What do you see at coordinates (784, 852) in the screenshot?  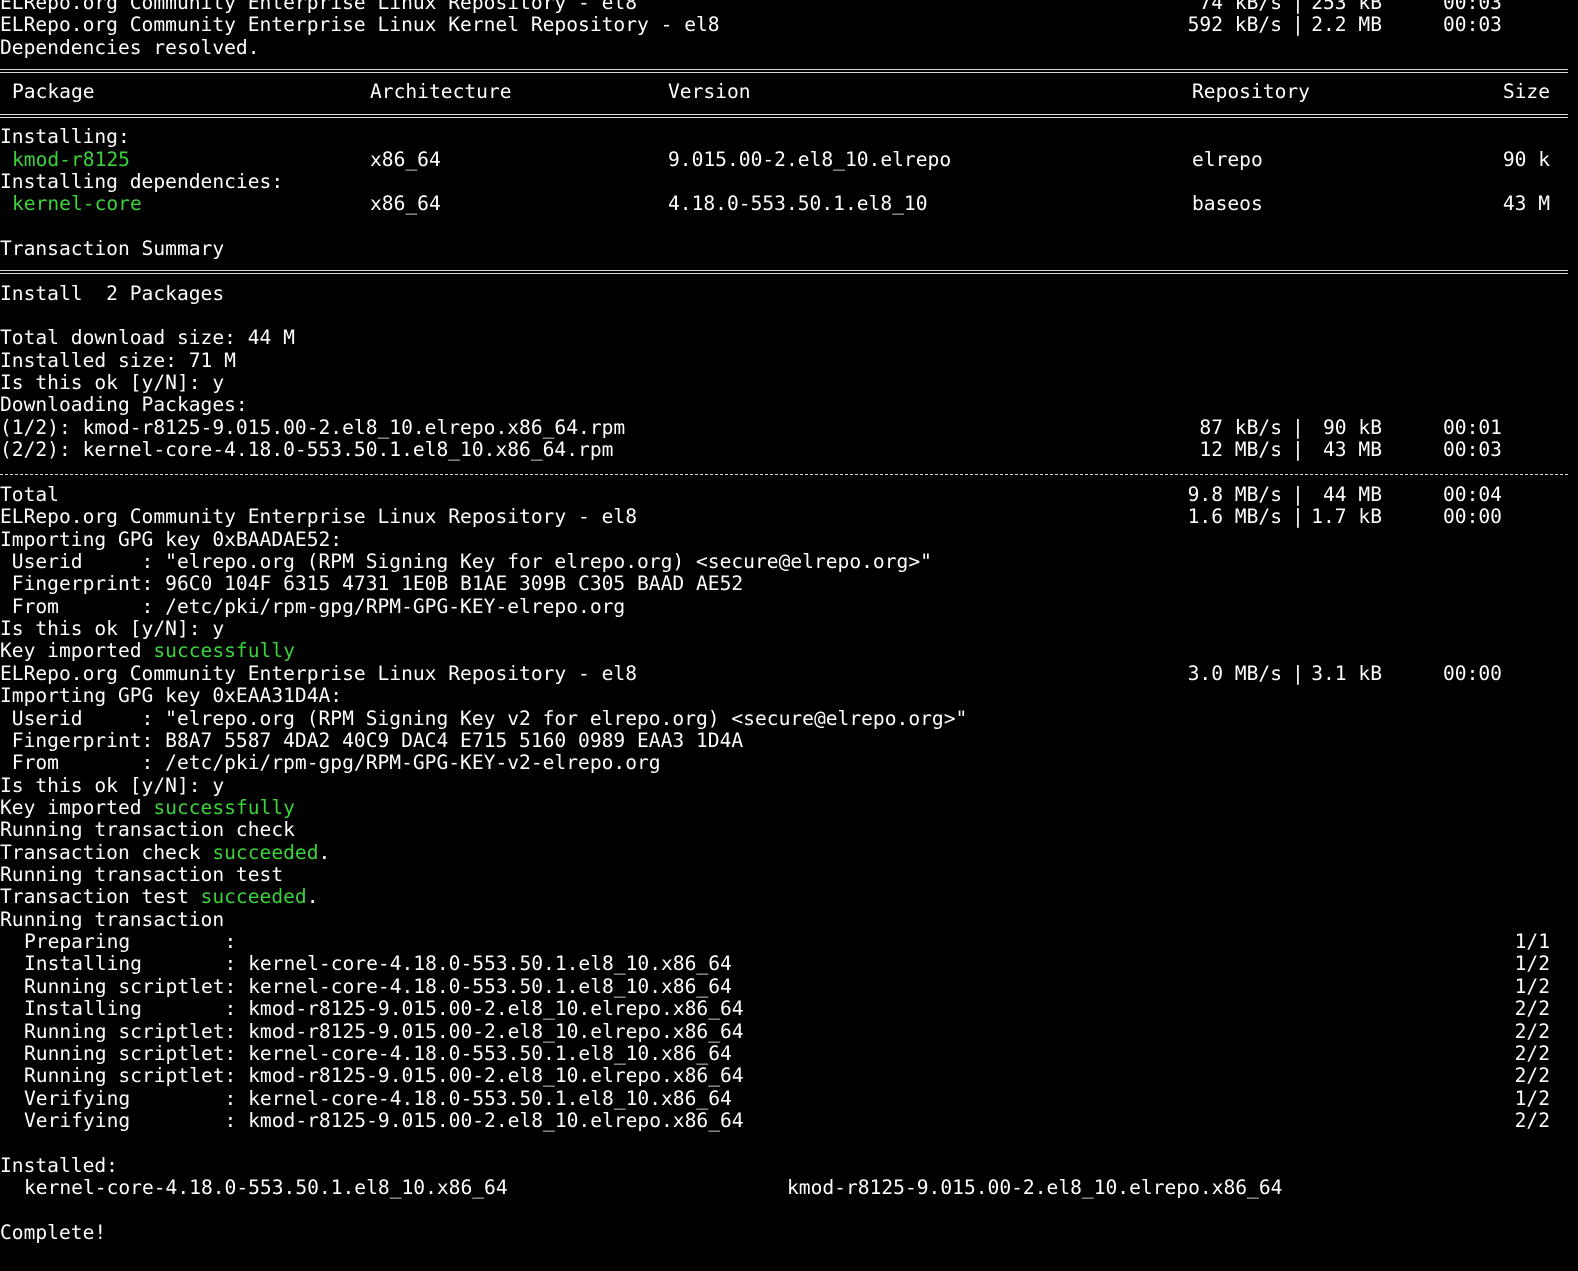 I see `check-result-line: Transaction check succeeded.` at bounding box center [784, 852].